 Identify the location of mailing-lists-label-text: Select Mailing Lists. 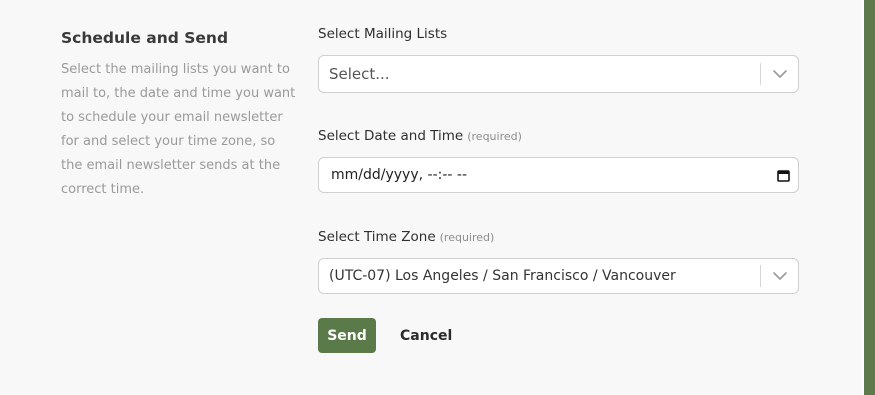
(383, 34).